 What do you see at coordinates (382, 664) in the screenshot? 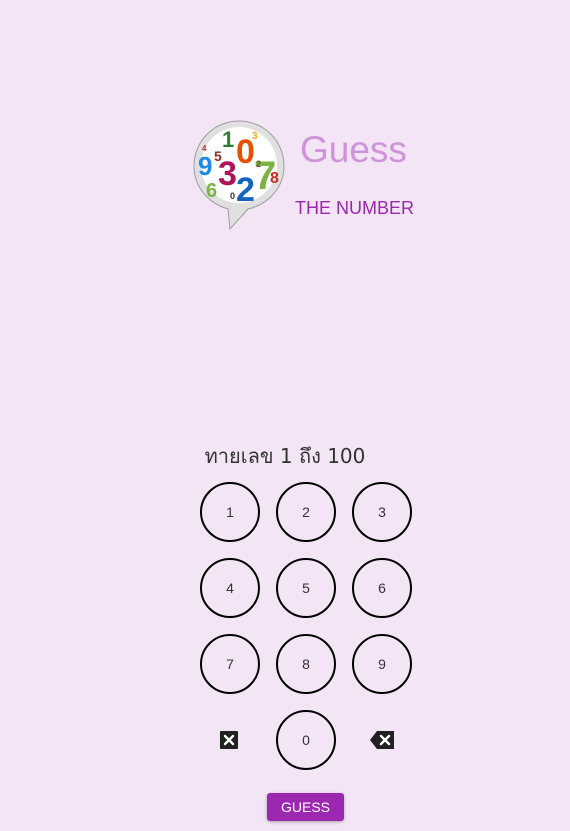
I see `key-9: 9` at bounding box center [382, 664].